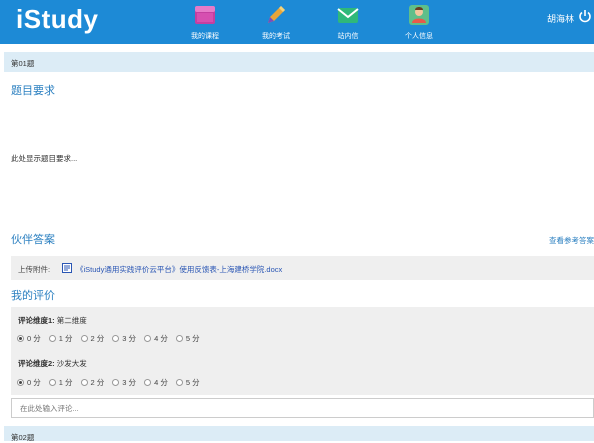 This screenshot has height=443, width=594. Describe the element at coordinates (71, 320) in the screenshot. I see `dimension-name: 第二维度` at that location.